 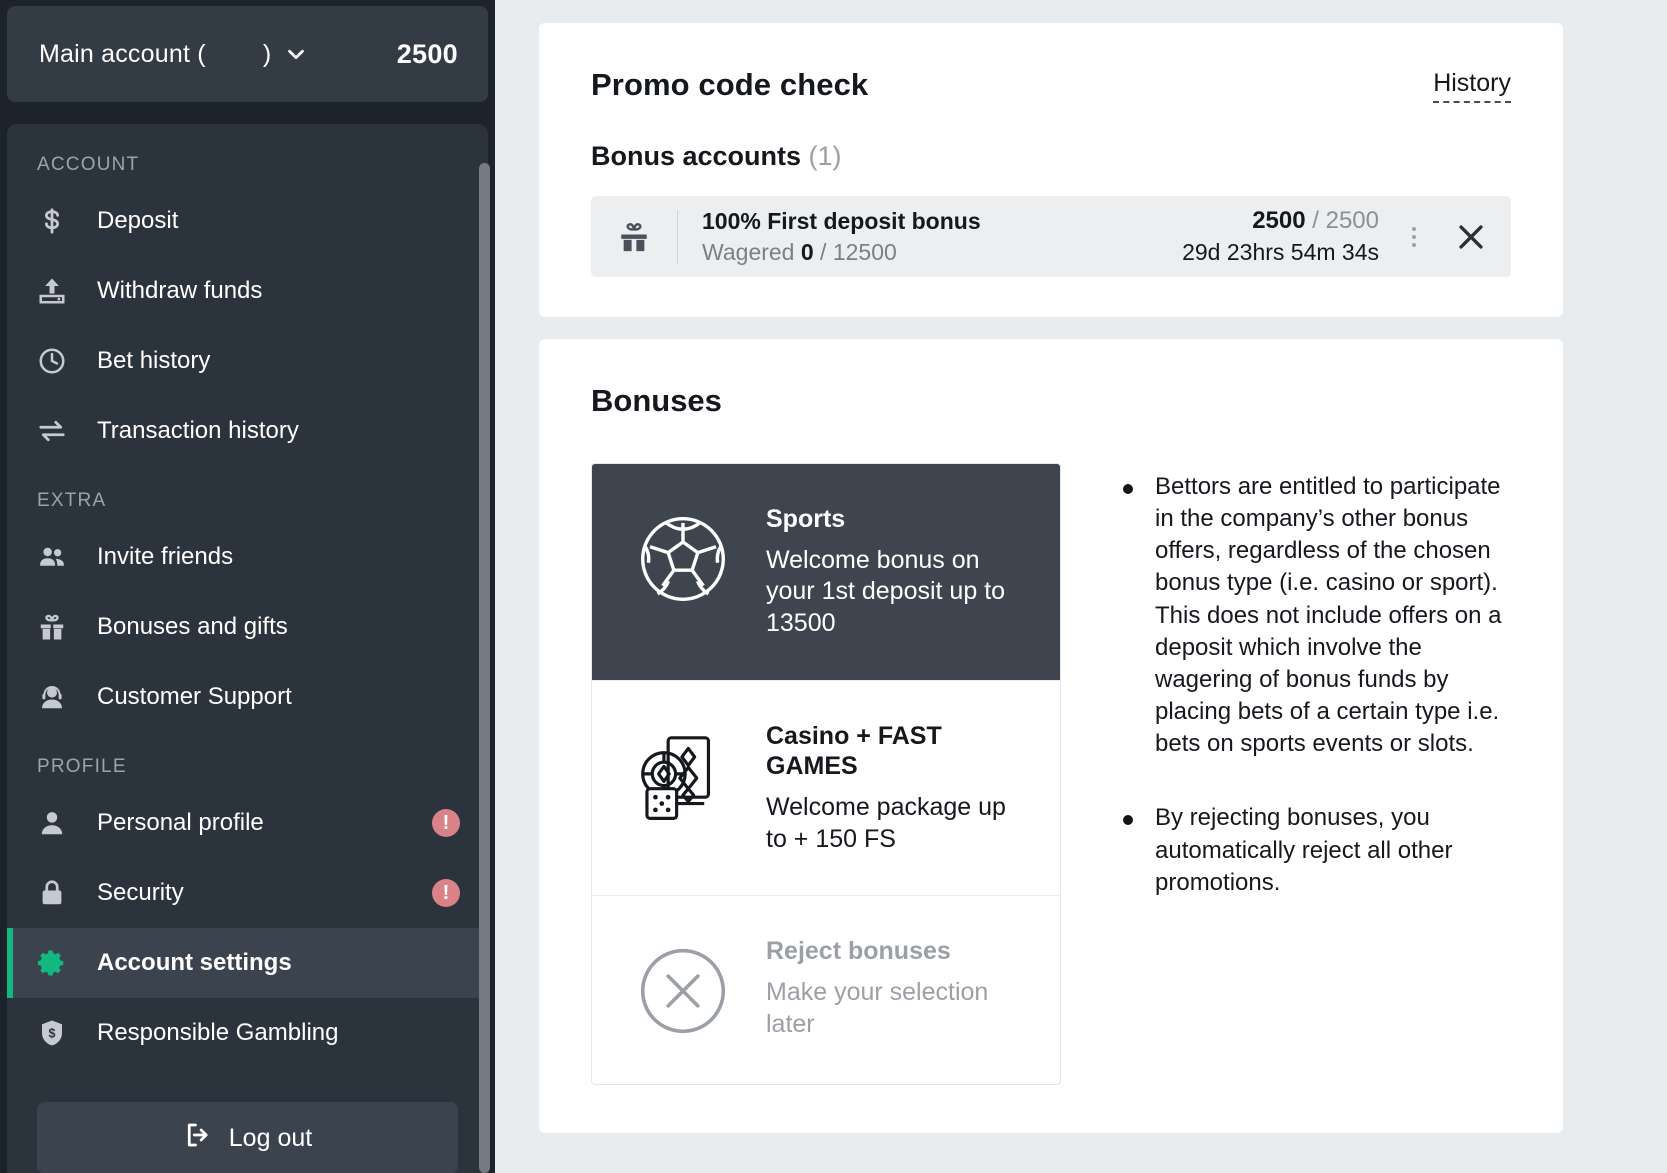 I want to click on bonus-accounts-count: (1), so click(x=825, y=156).